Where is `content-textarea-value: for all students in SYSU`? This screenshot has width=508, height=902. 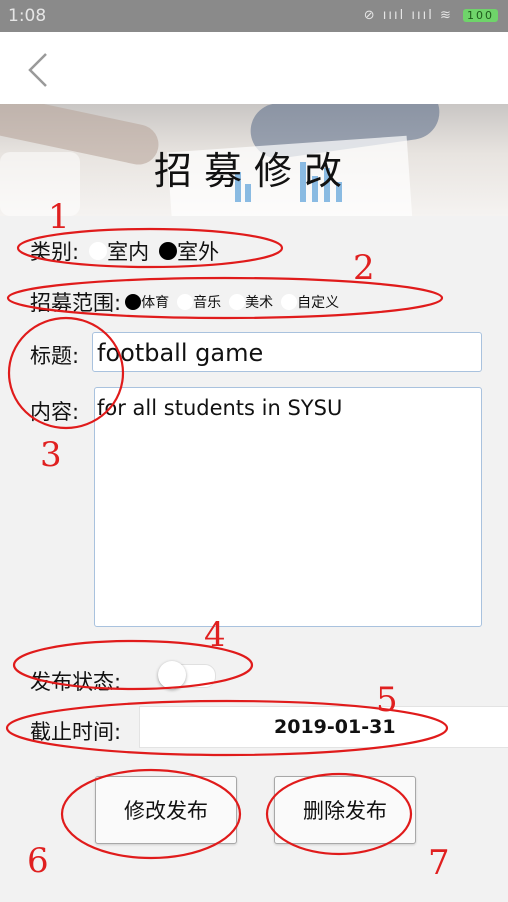
content-textarea-value: for all students in SYSU is located at coordinates (220, 408).